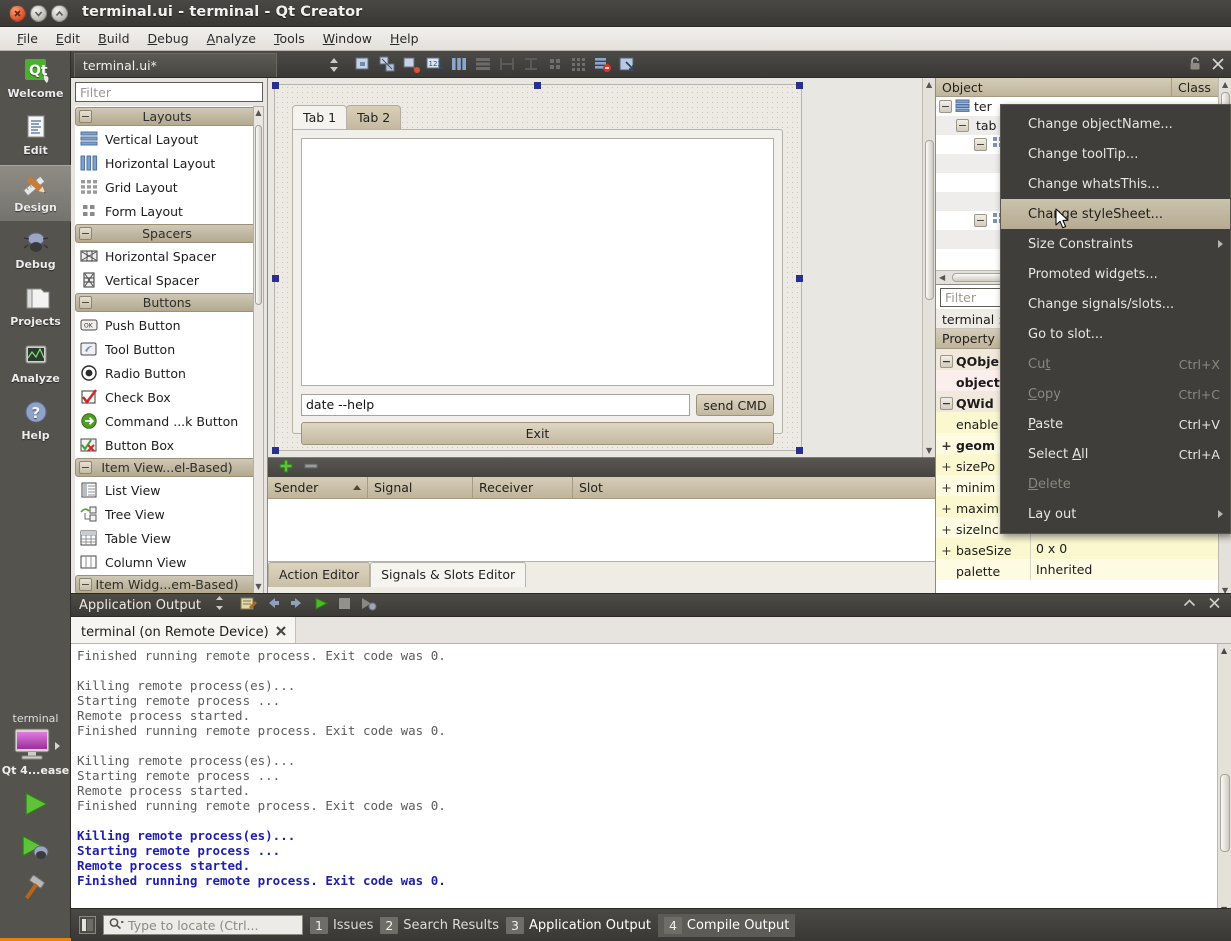 This screenshot has height=941, width=1231. Describe the element at coordinates (799, 278) in the screenshot. I see `selection-handle-mr` at that location.